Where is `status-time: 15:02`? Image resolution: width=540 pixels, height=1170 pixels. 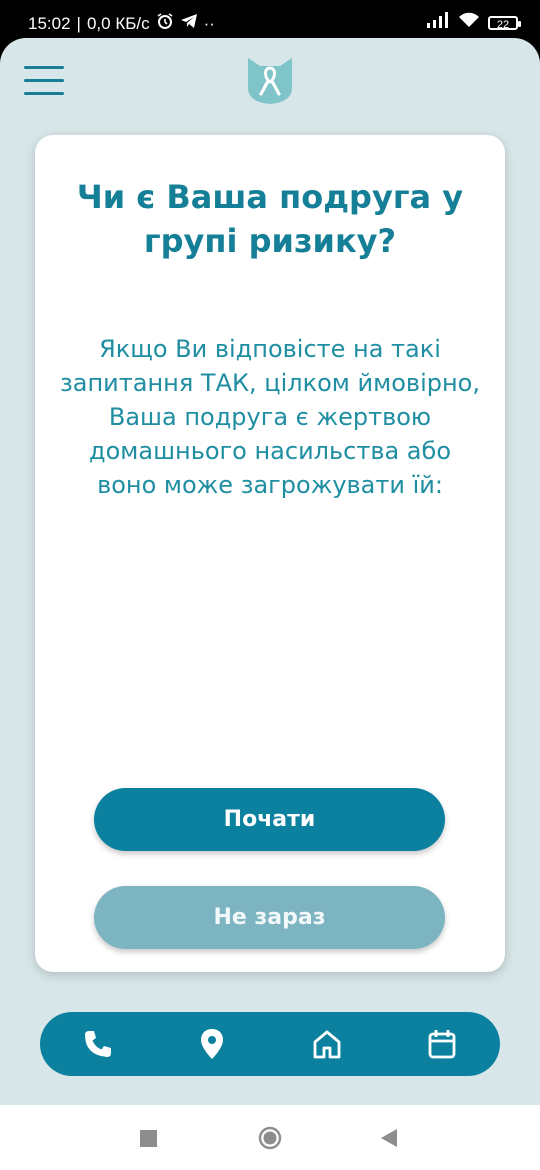
status-time: 15:02 is located at coordinates (49, 23).